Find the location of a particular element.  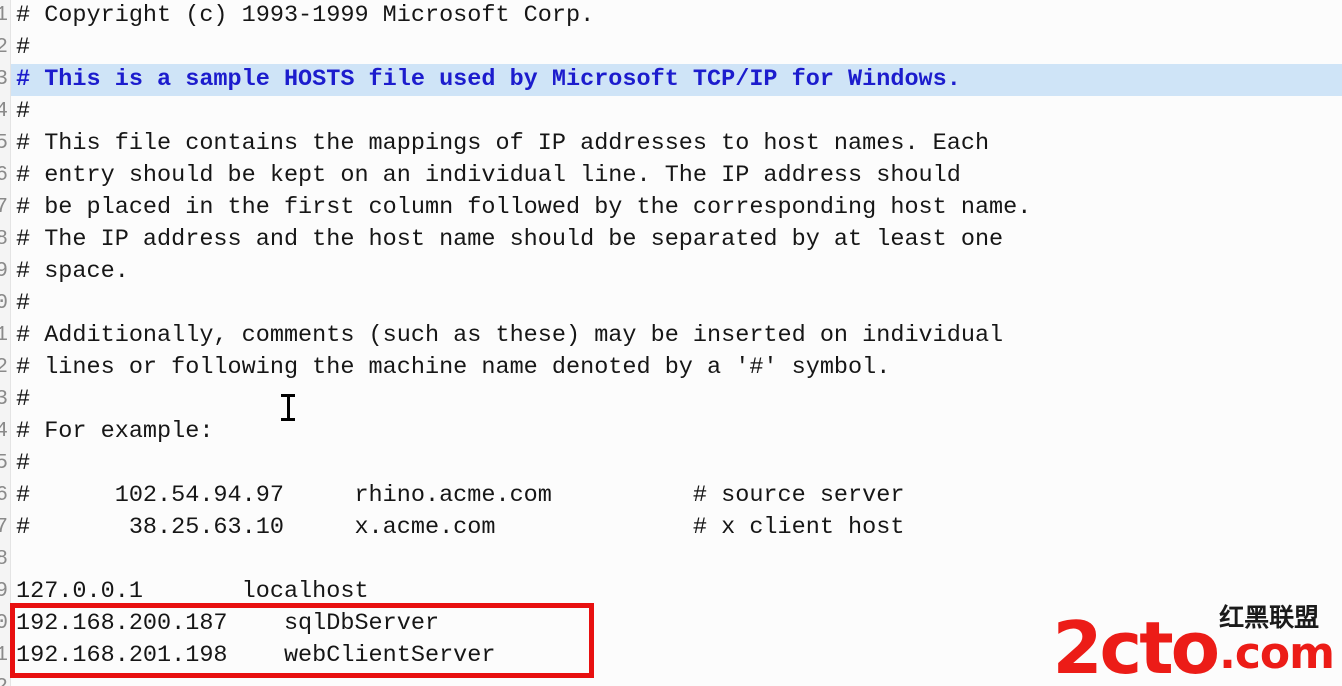

line-number: 22 is located at coordinates (4, 679).